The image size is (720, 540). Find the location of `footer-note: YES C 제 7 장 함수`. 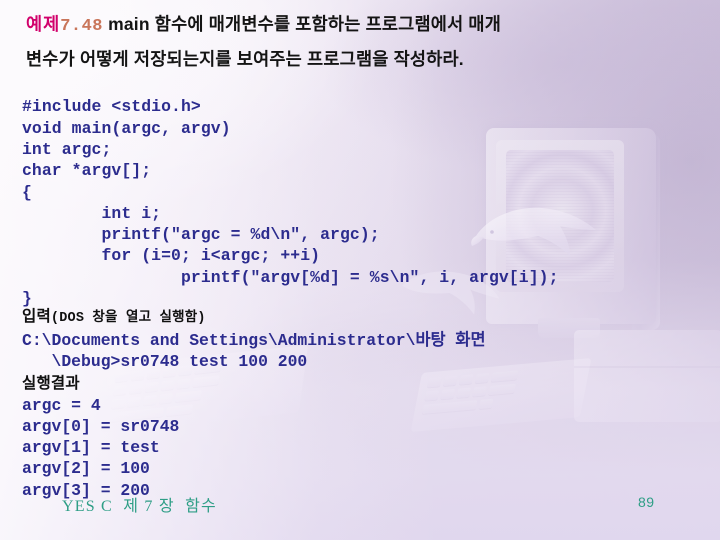

footer-note: YES C 제 7 장 함수 is located at coordinates (139, 506).